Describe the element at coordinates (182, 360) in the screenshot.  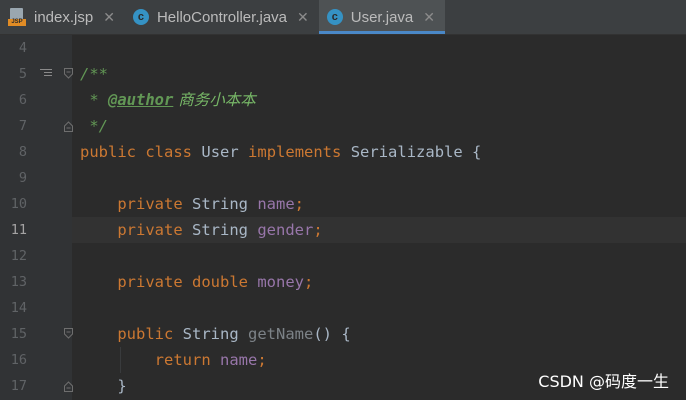
I see `keyword-return: return` at that location.